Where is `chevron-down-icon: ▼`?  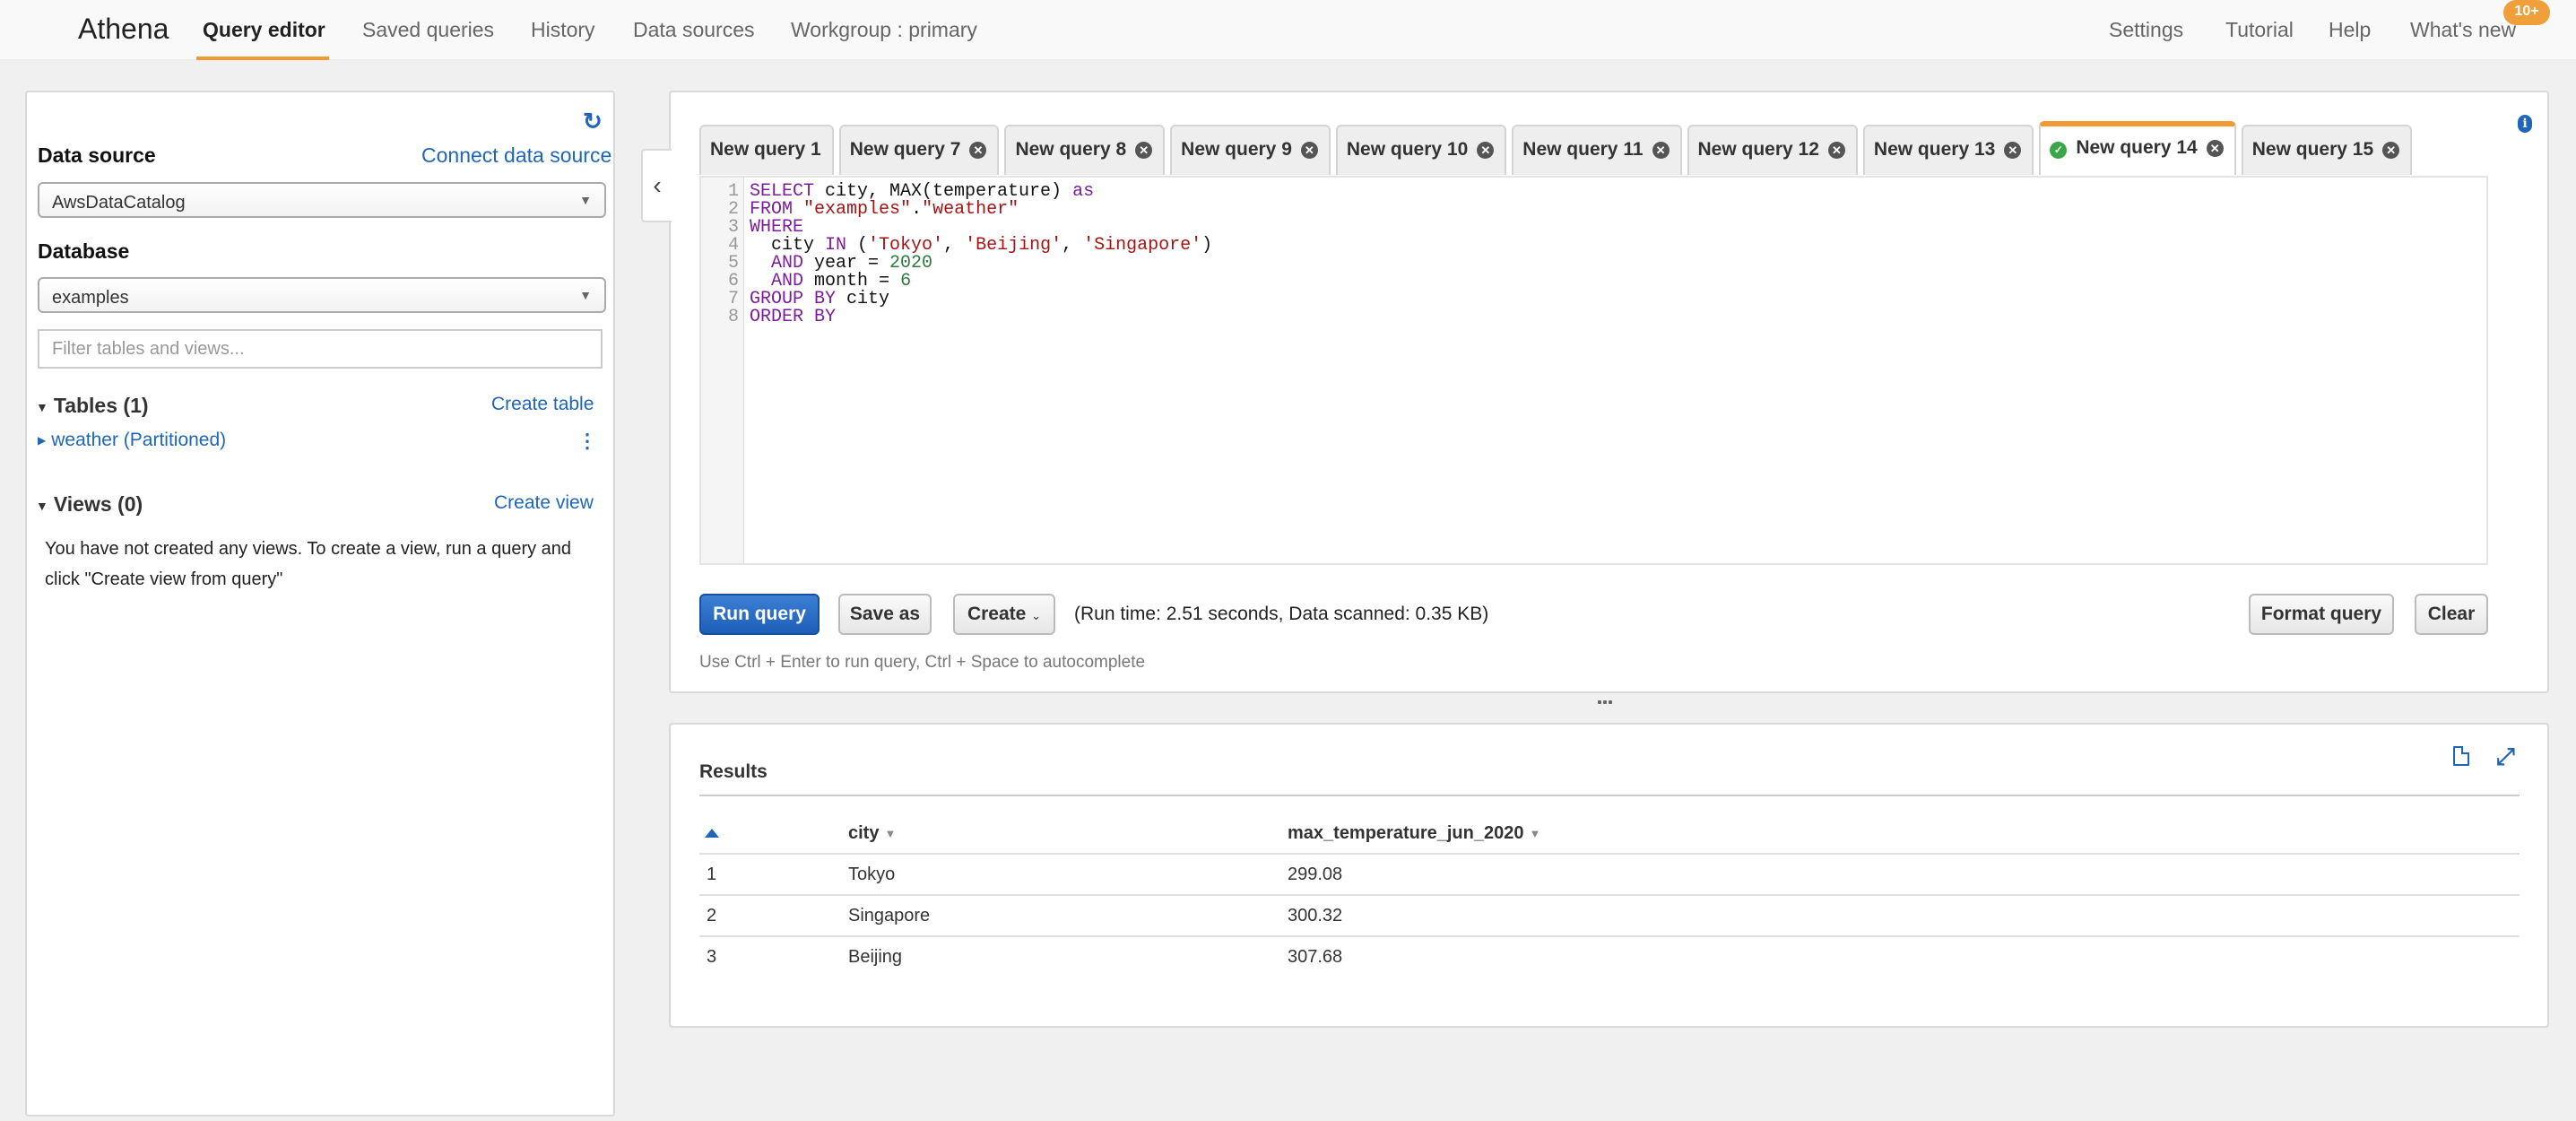
chevron-down-icon: ▼ is located at coordinates (585, 295).